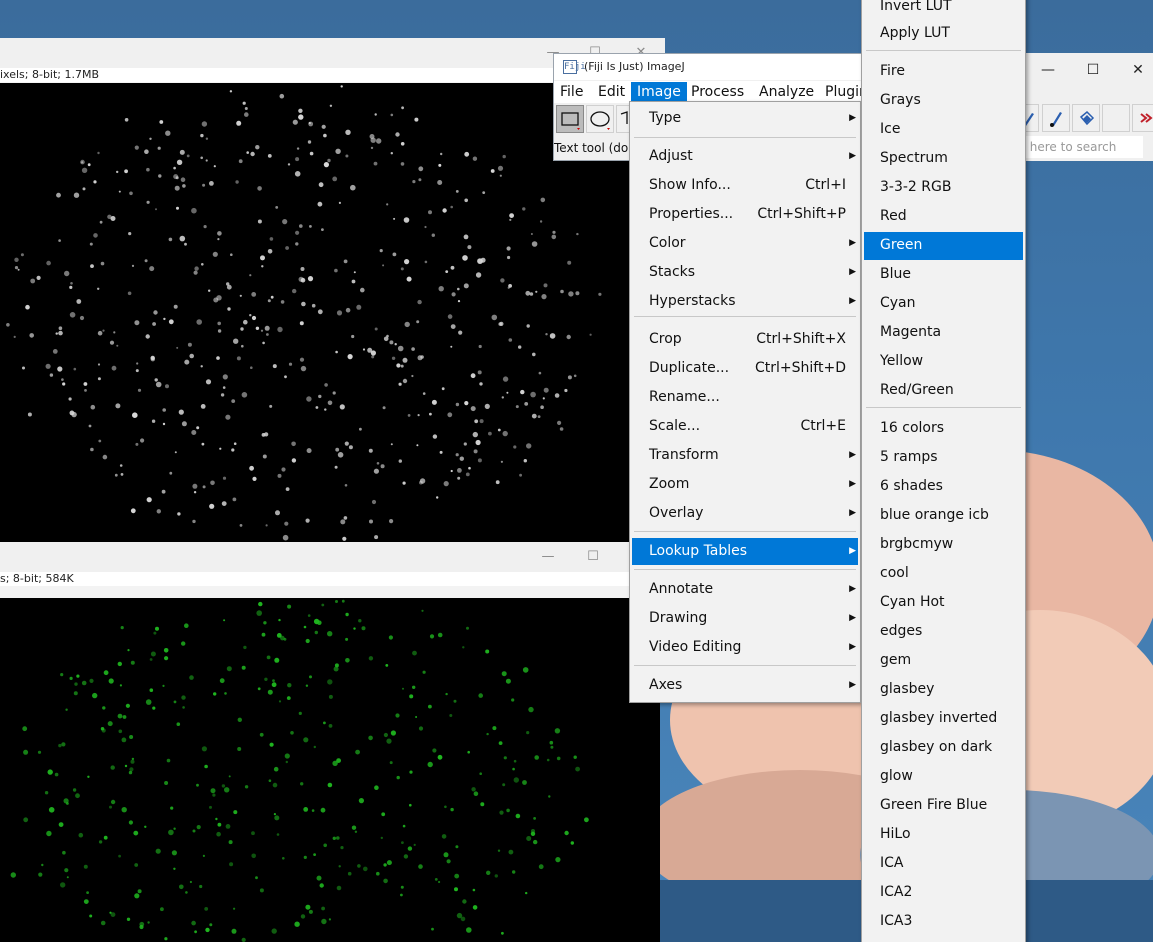 This screenshot has height=942, width=1153. Describe the element at coordinates (943, 275) in the screenshot. I see `lut-item-blue: Blue` at that location.